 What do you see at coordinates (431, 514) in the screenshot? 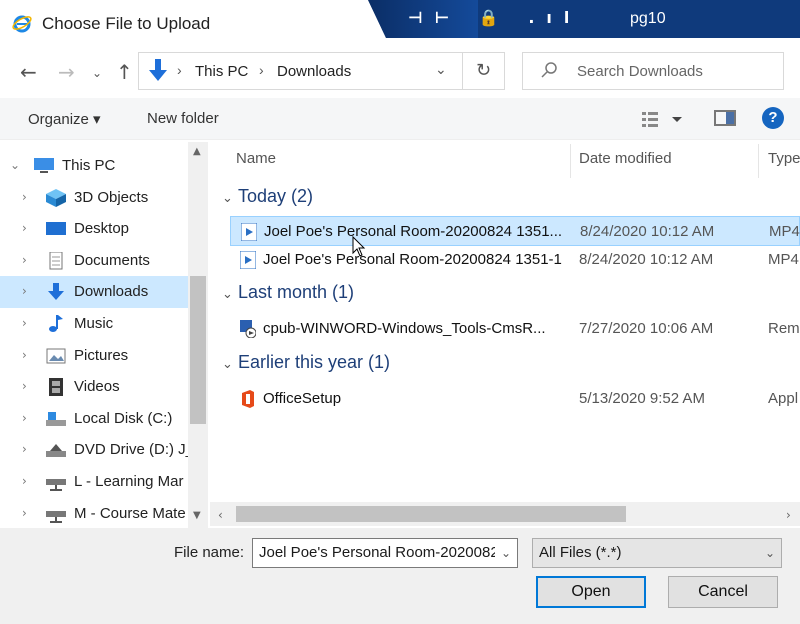
I see `horizontal-scrollbar-thumb` at bounding box center [431, 514].